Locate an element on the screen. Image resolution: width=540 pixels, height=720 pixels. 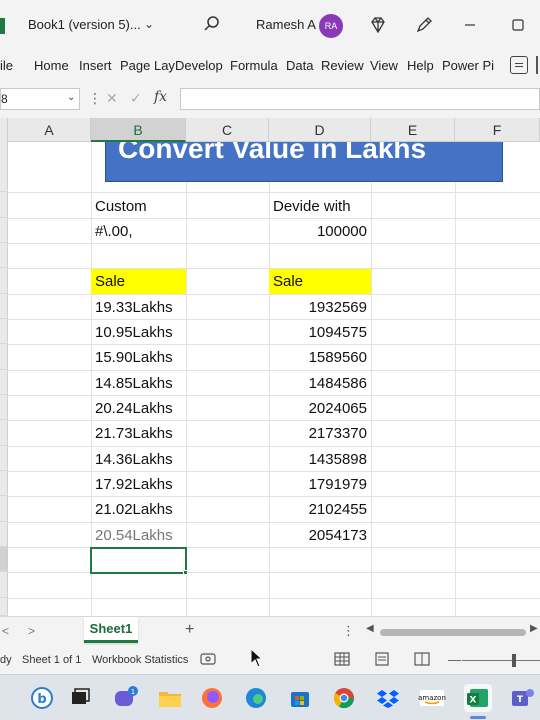
task-view-icon is located at coordinates (80, 698).